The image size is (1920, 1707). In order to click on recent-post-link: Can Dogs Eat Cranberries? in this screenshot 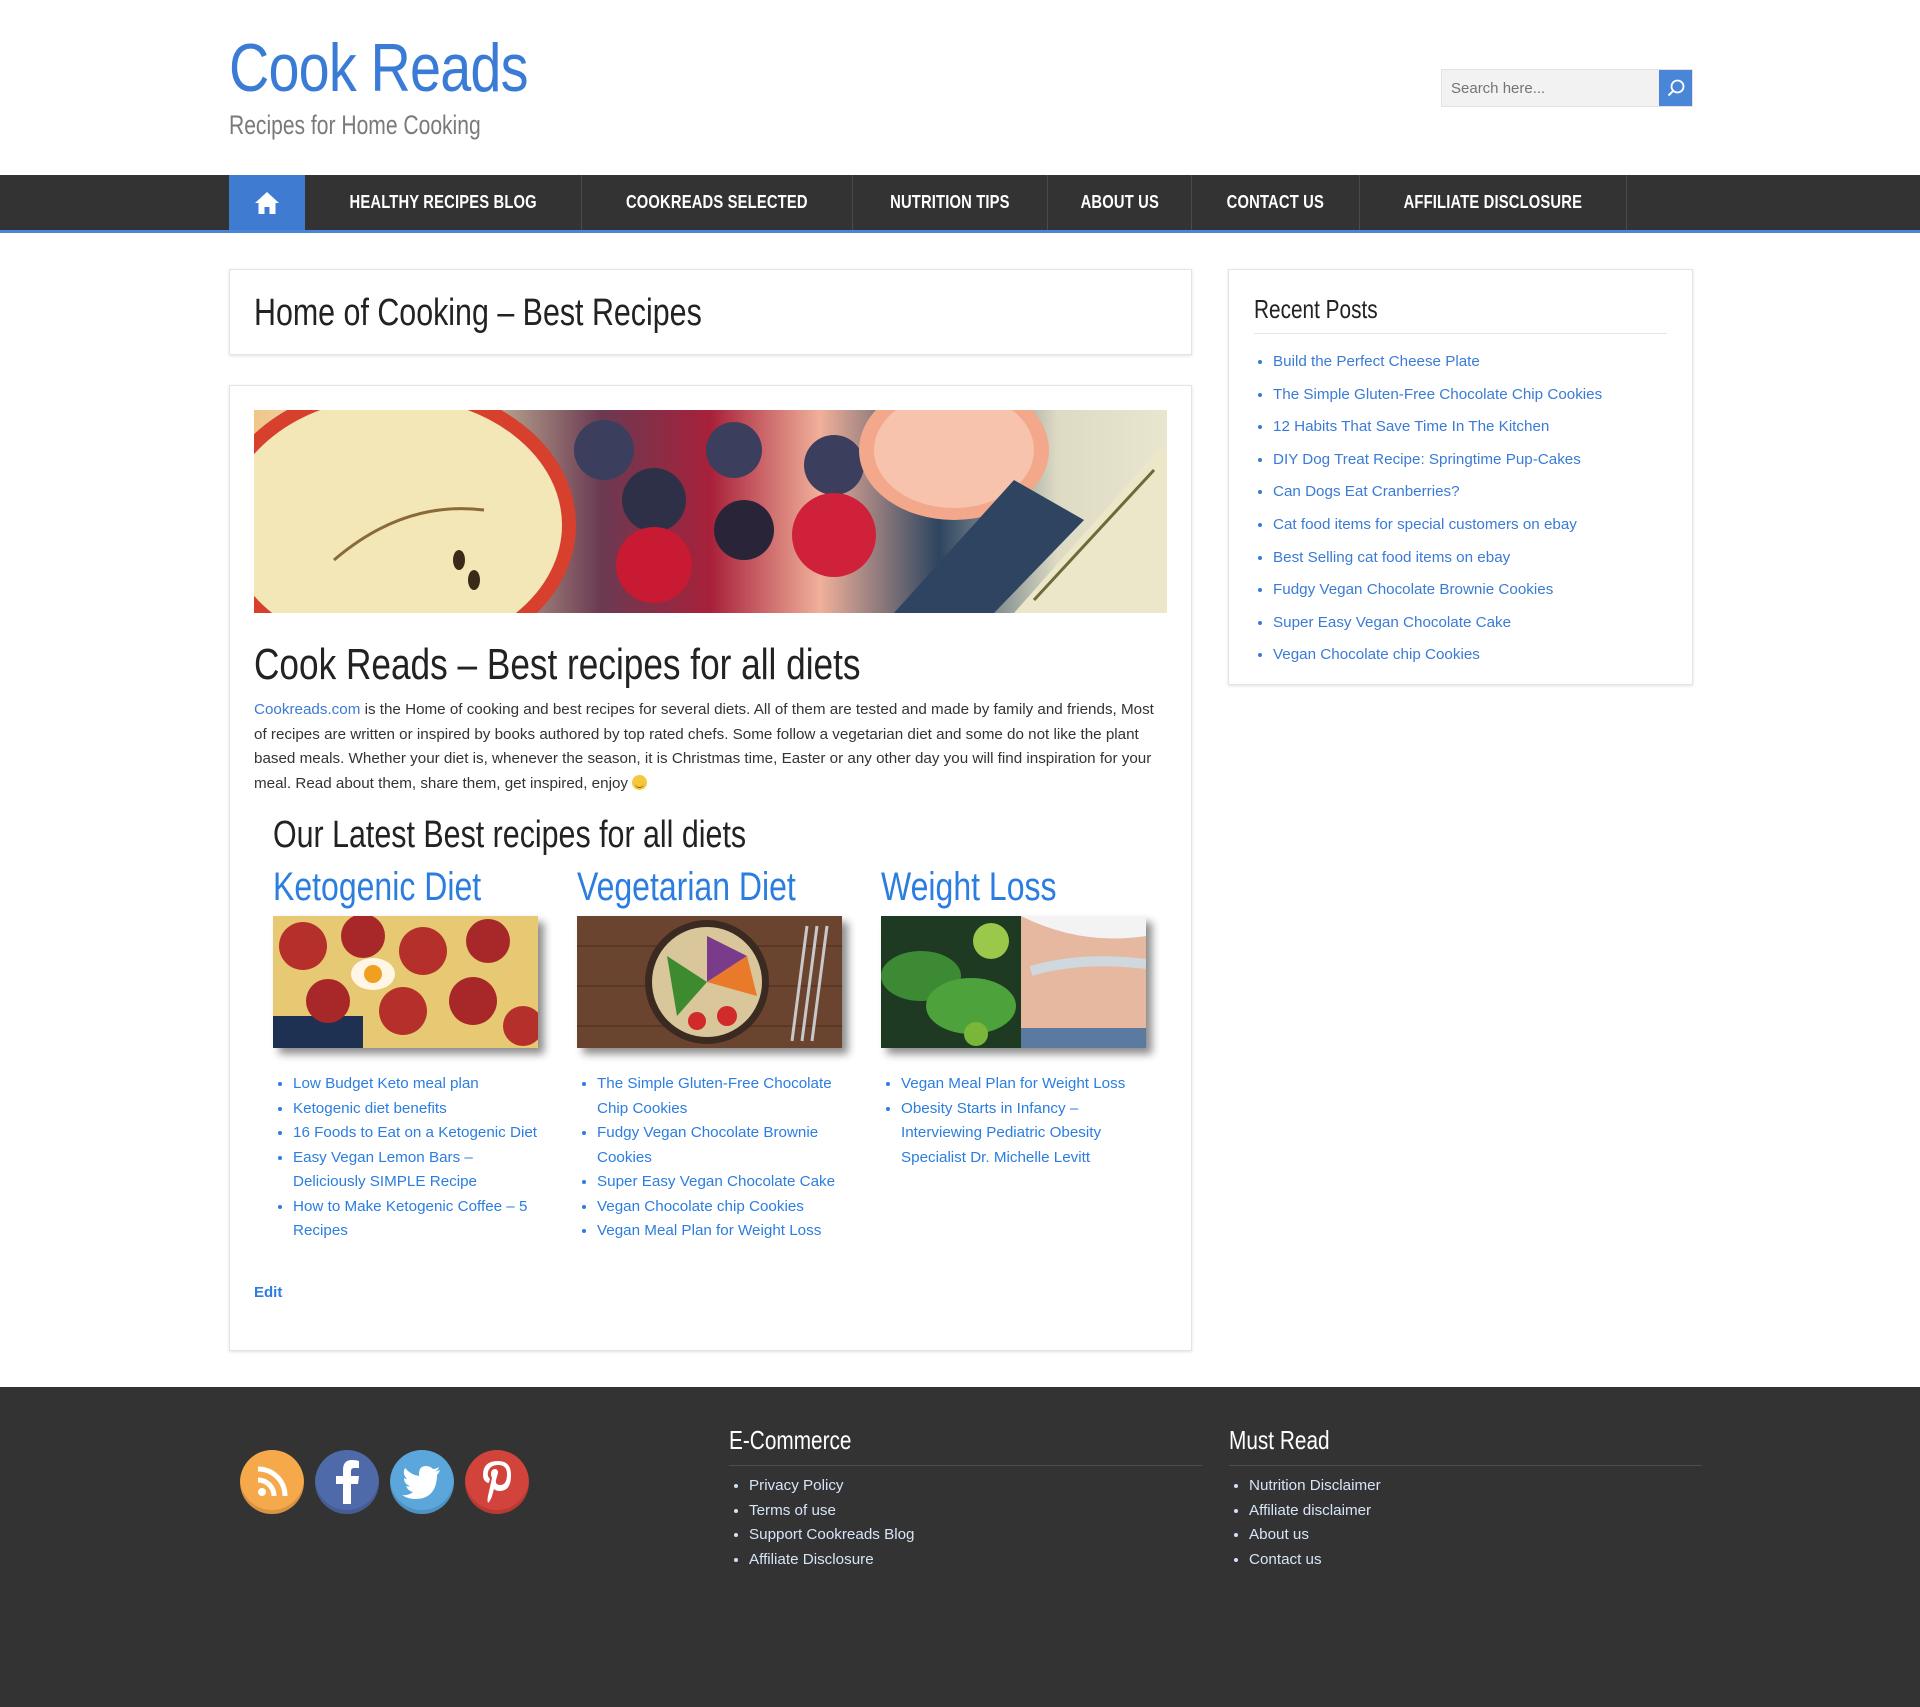, I will do `click(1366, 491)`.